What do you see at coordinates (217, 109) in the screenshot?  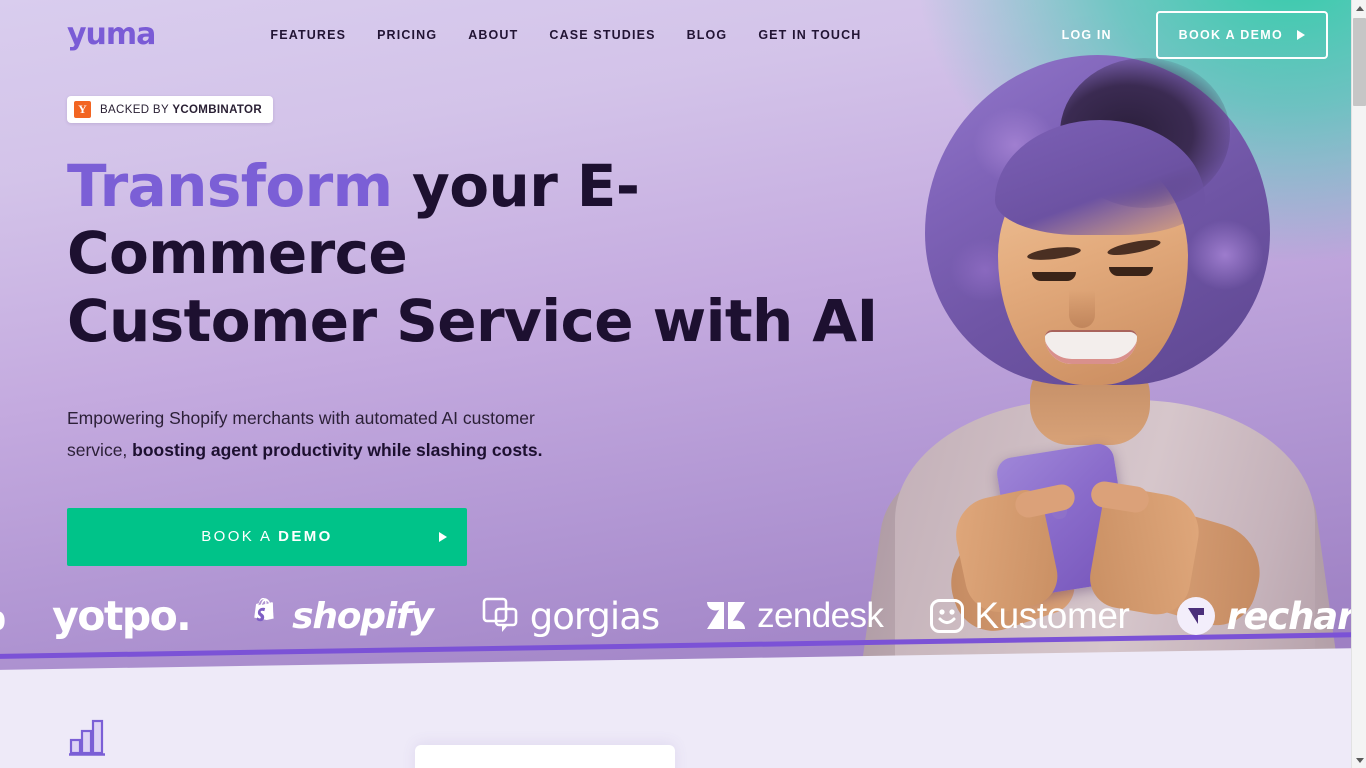 I see `badge-strong: YCOMBINATOR` at bounding box center [217, 109].